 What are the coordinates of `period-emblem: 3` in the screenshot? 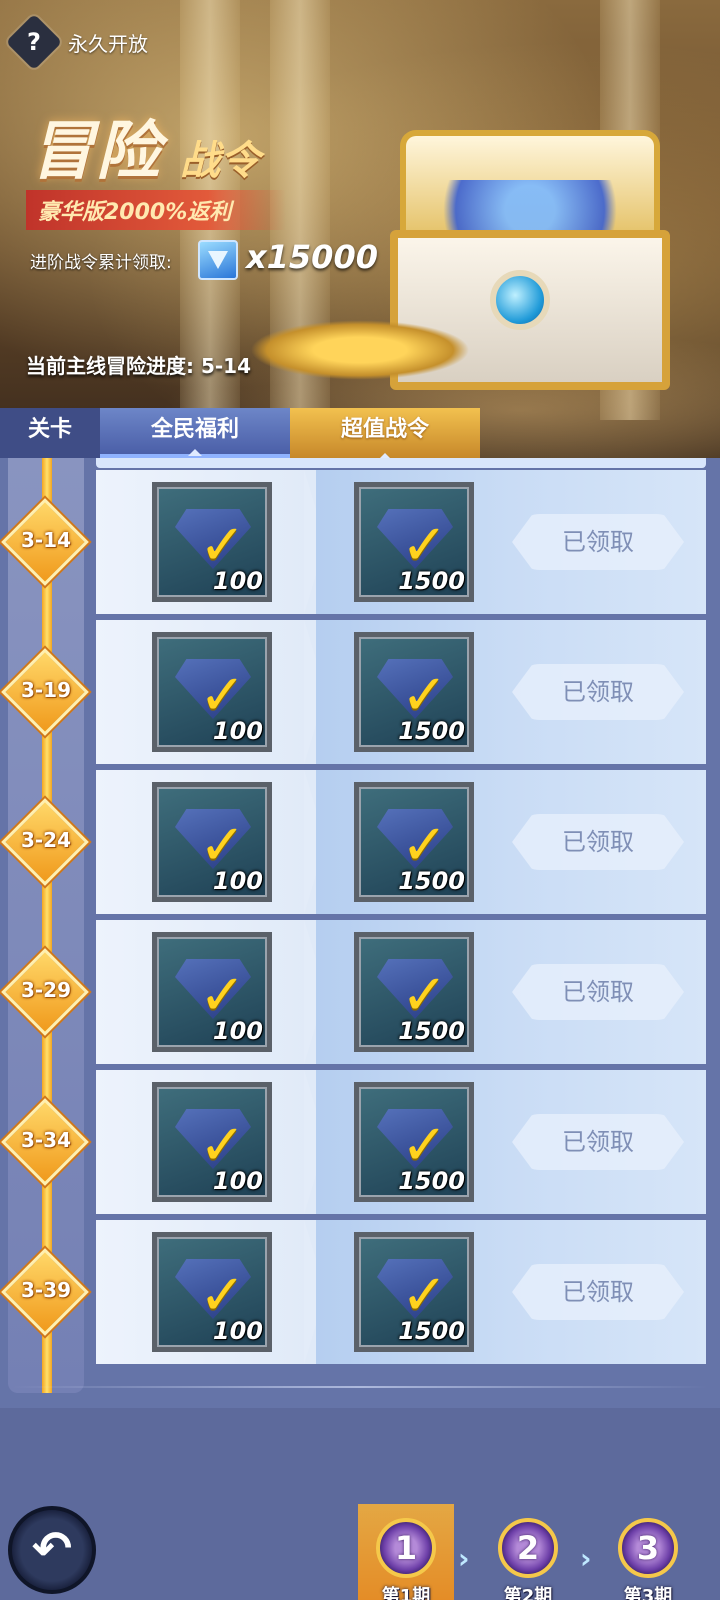 It's located at (648, 1548).